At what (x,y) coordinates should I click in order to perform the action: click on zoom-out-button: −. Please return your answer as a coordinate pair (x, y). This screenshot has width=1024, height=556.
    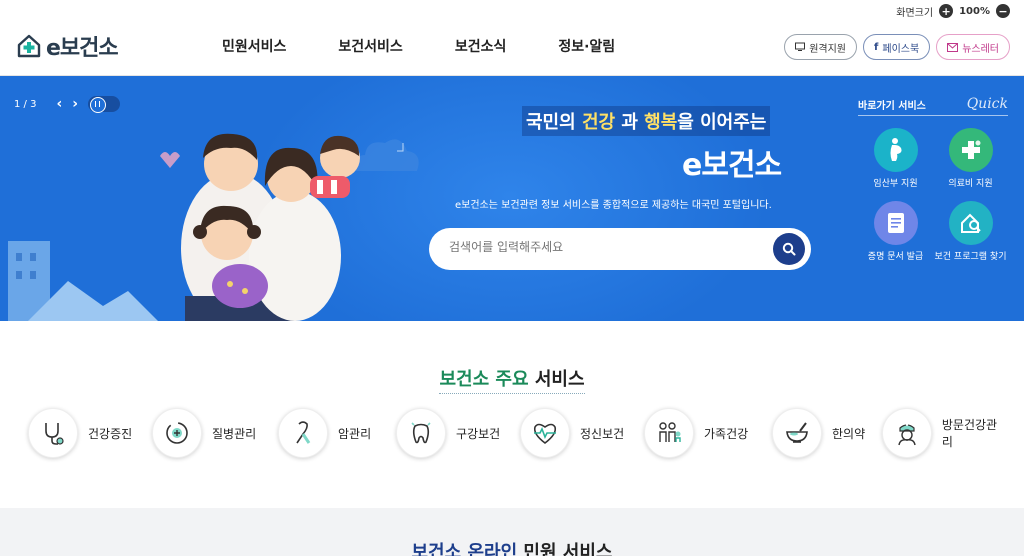
    Looking at the image, I should click on (1003, 11).